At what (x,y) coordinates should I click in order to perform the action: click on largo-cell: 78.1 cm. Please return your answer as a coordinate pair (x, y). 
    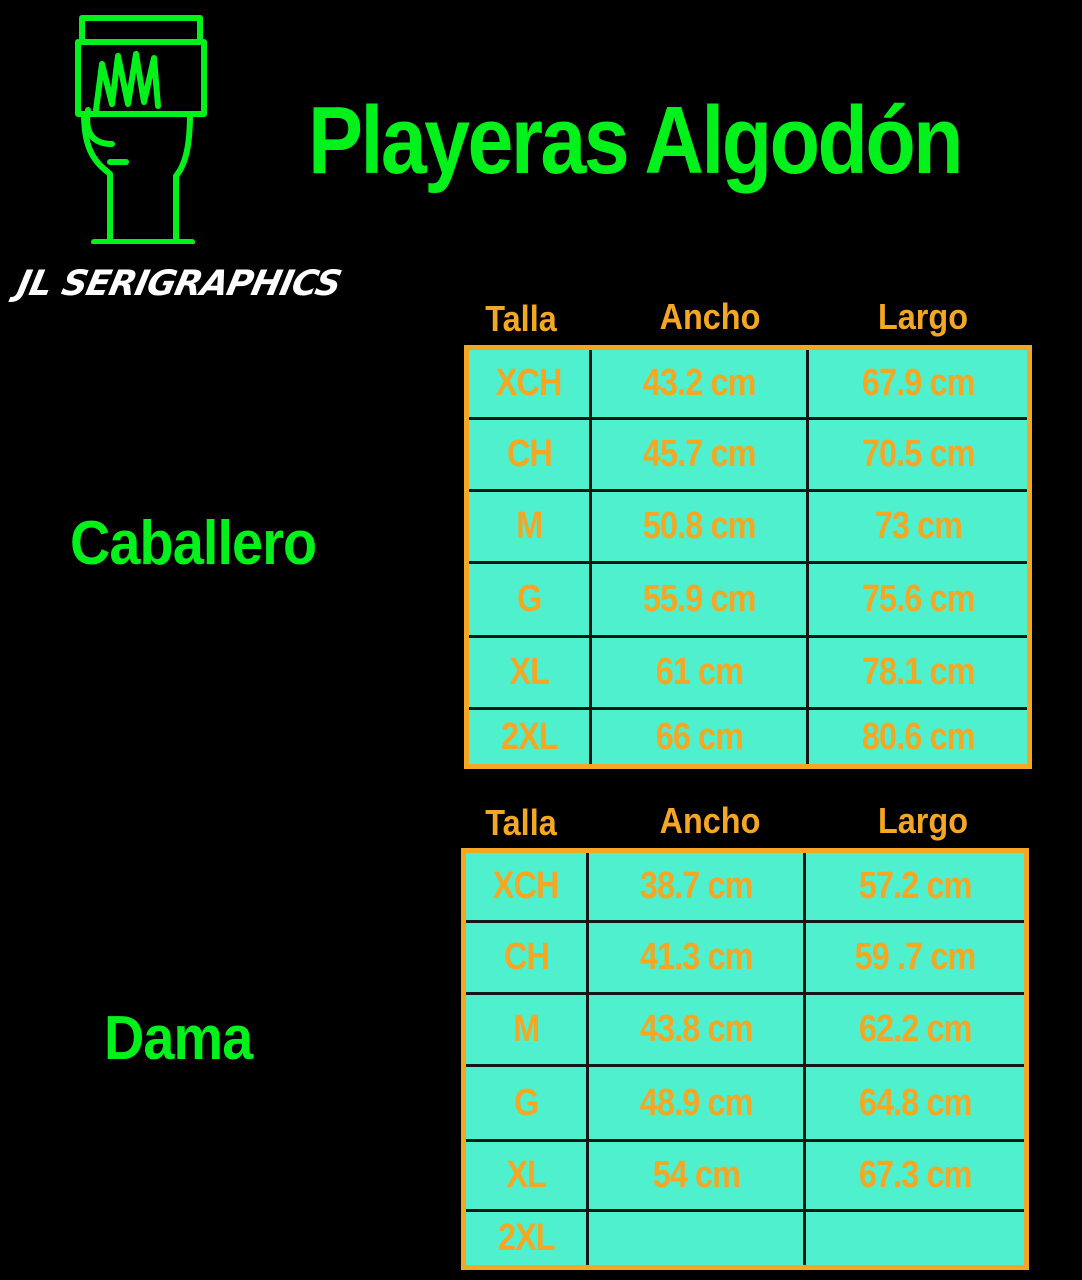
    Looking at the image, I should click on (918, 672).